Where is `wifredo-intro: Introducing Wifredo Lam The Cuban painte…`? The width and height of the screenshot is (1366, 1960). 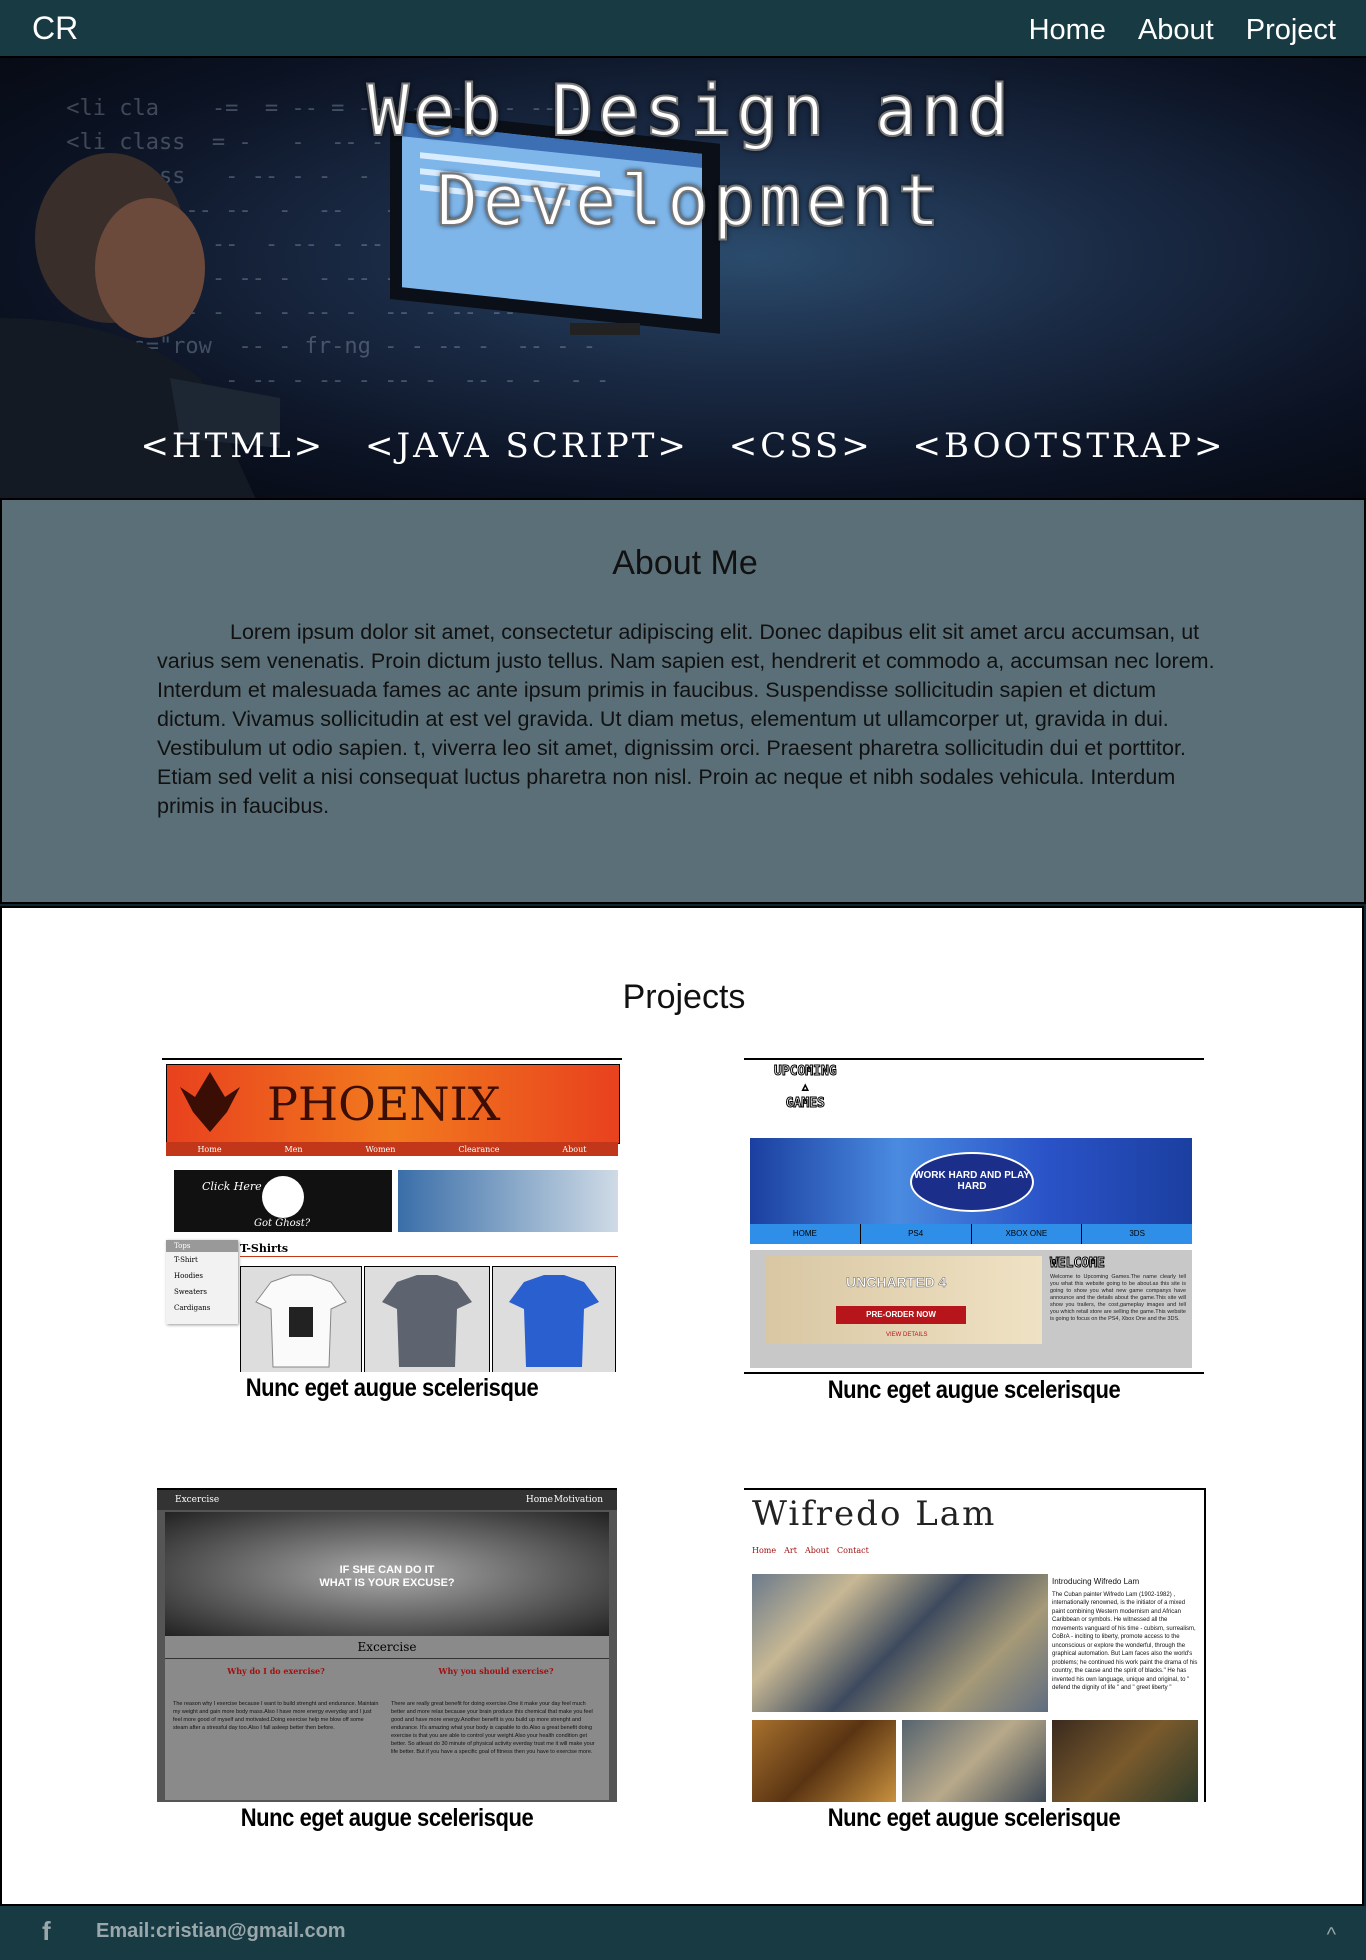
wifredo-intro: Introducing Wifredo Lam The Cuban painte… is located at coordinates (1125, 1635).